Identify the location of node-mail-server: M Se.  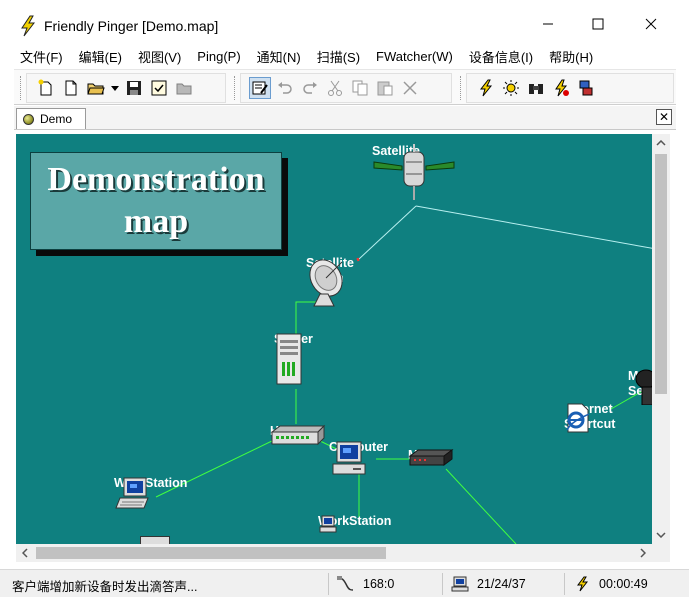
(640, 387).